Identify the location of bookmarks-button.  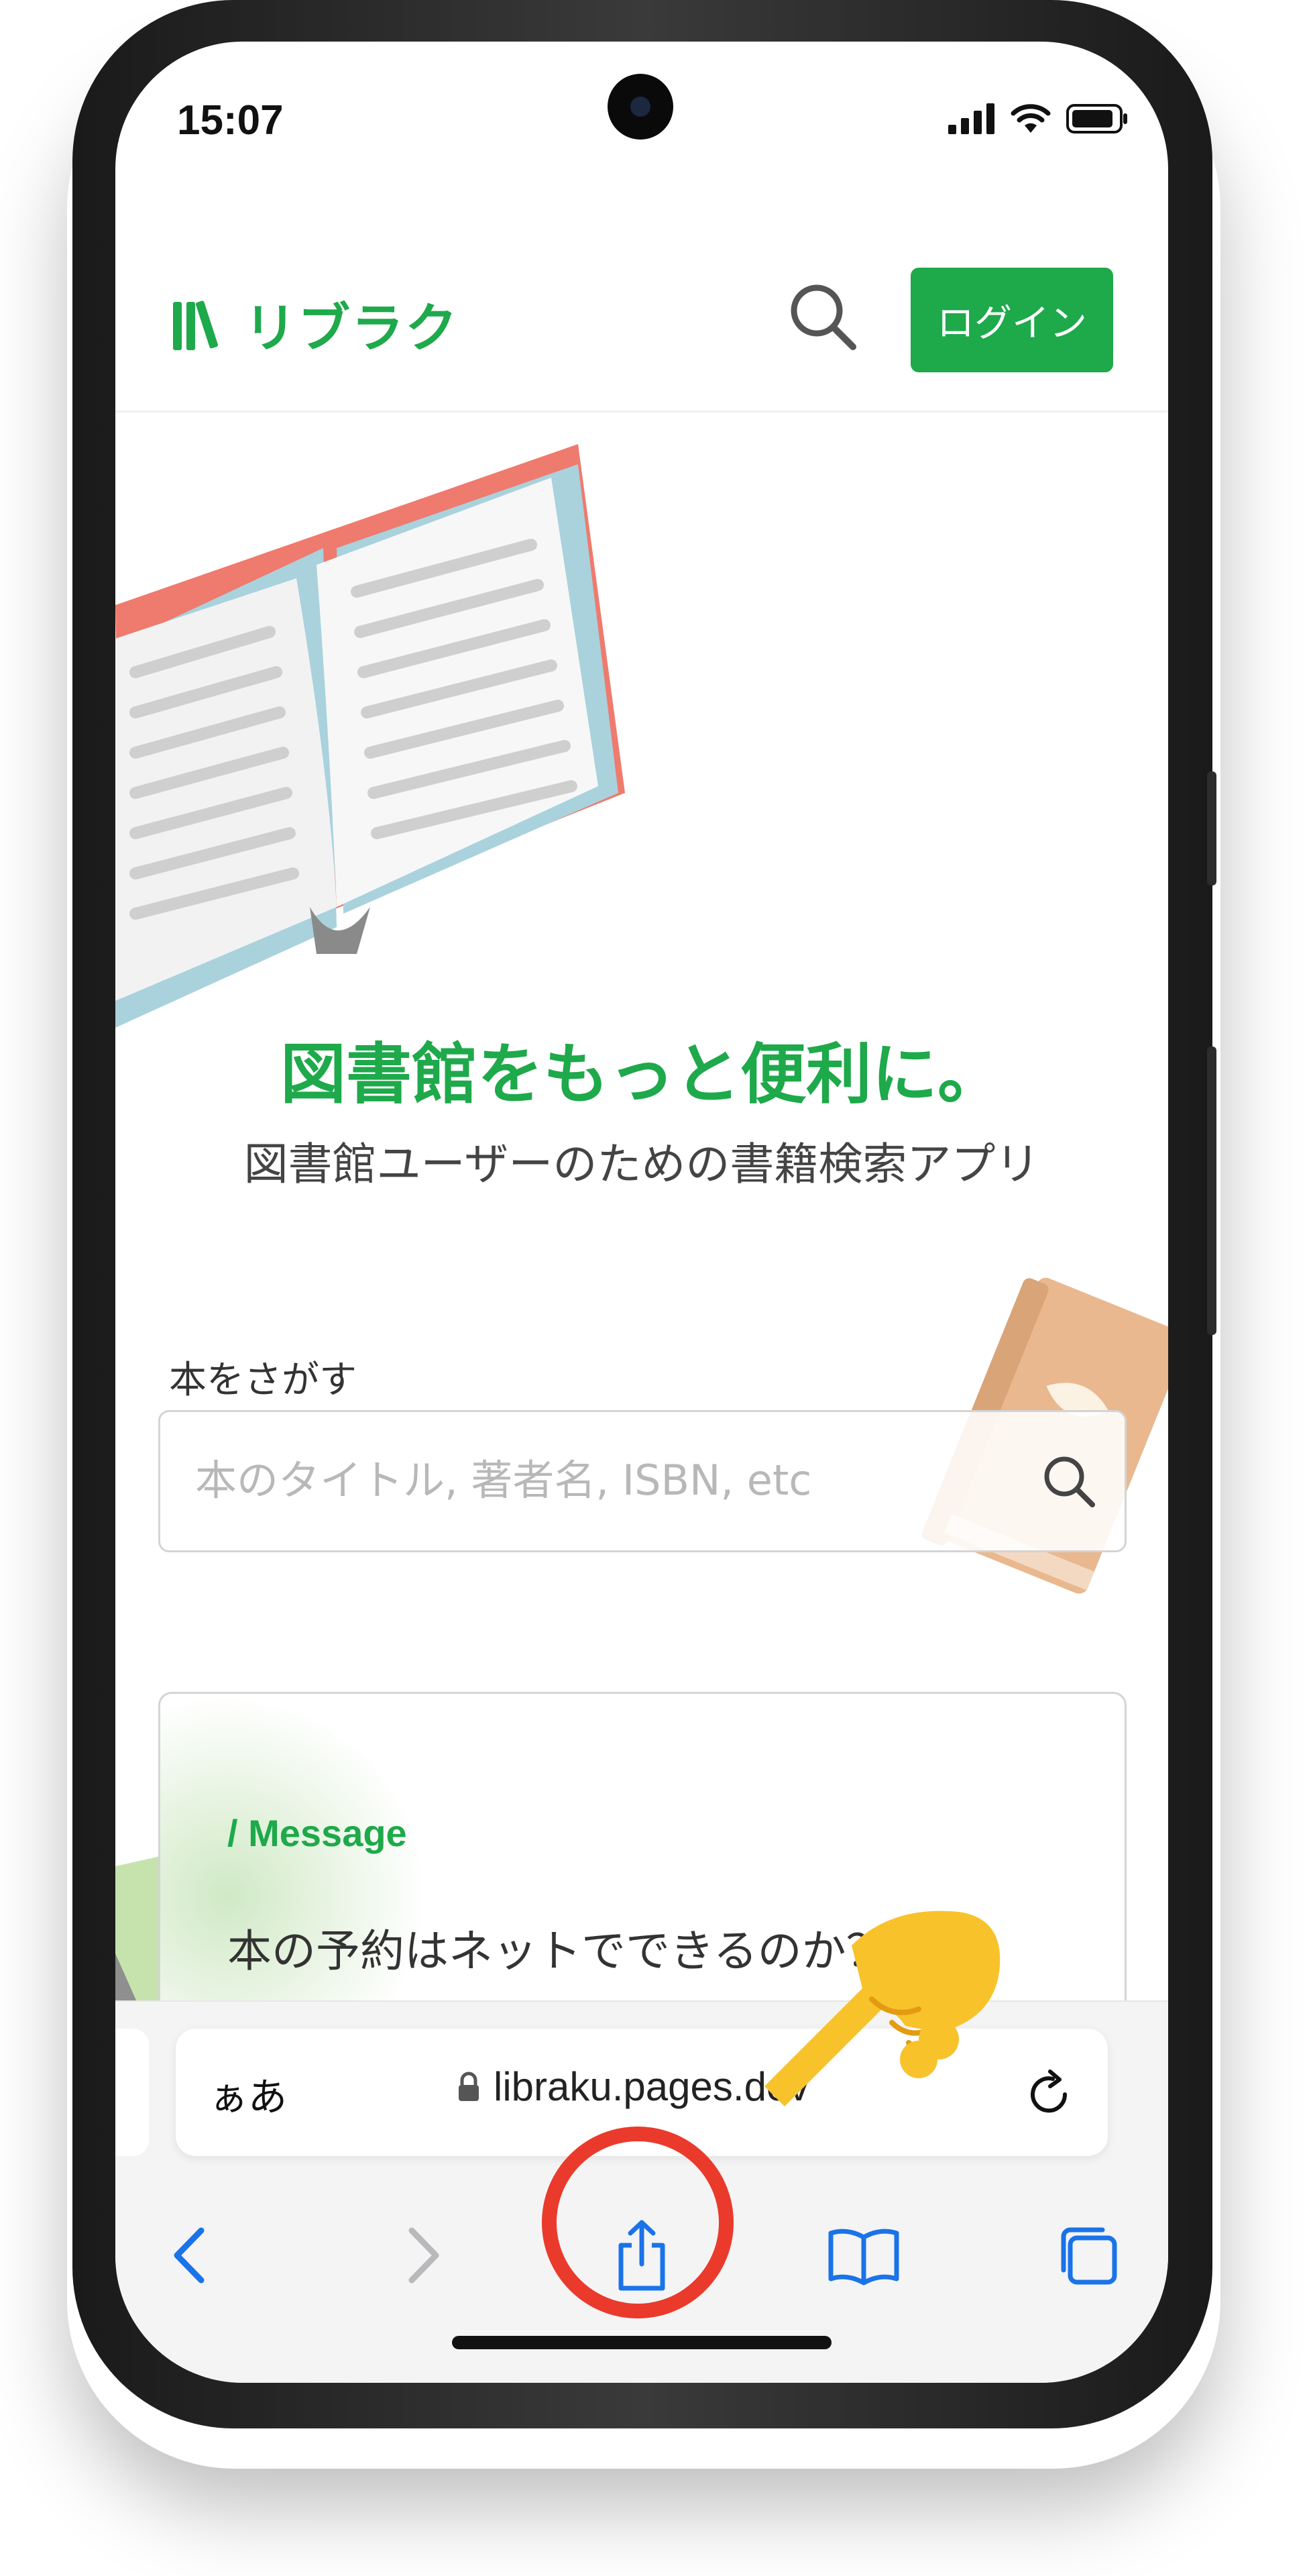
(864, 2255).